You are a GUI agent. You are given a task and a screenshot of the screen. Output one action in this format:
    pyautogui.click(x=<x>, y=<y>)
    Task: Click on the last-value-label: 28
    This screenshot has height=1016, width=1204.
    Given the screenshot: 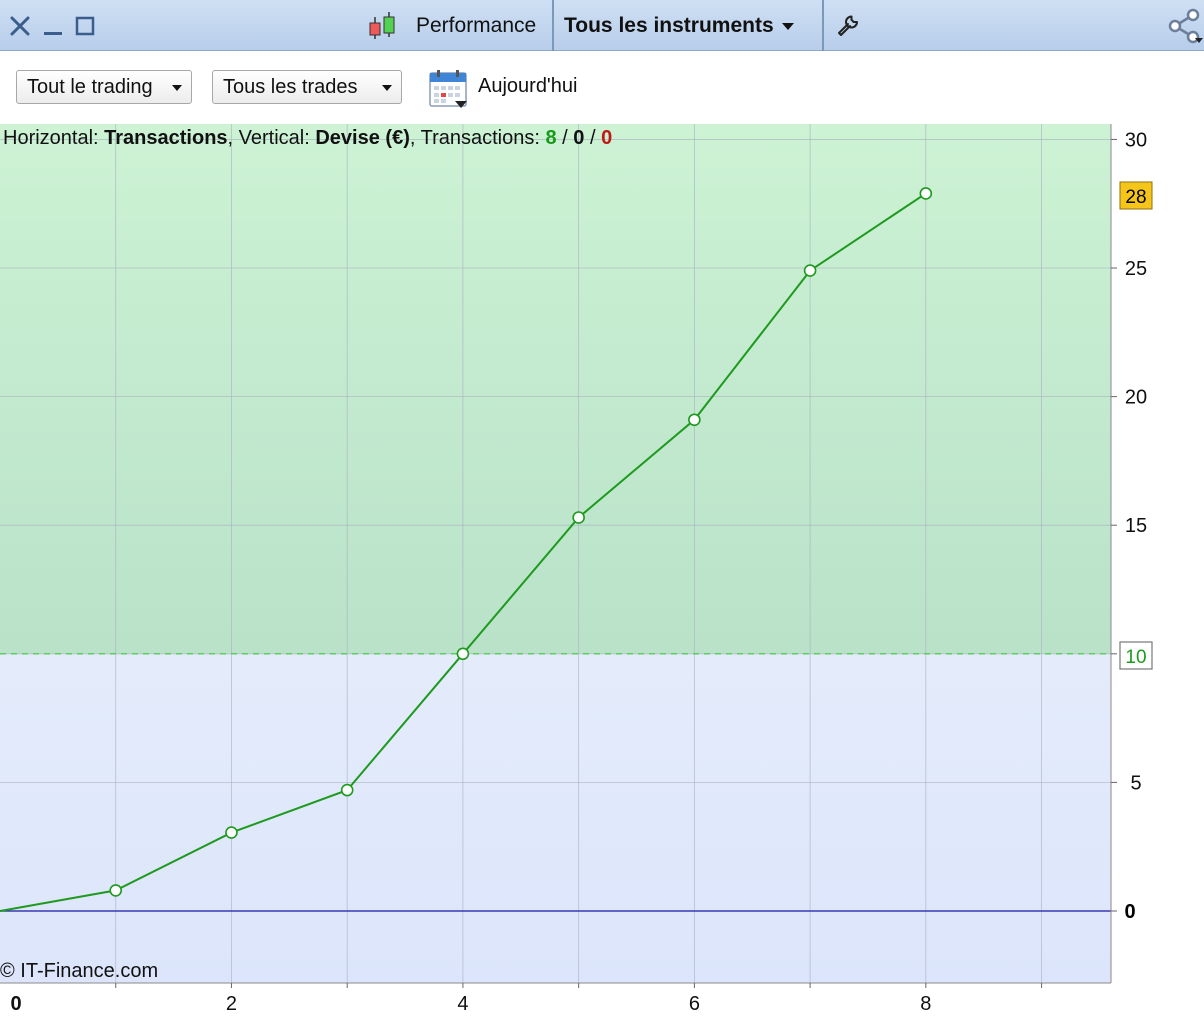 What is the action you would take?
    pyautogui.click(x=1135, y=197)
    